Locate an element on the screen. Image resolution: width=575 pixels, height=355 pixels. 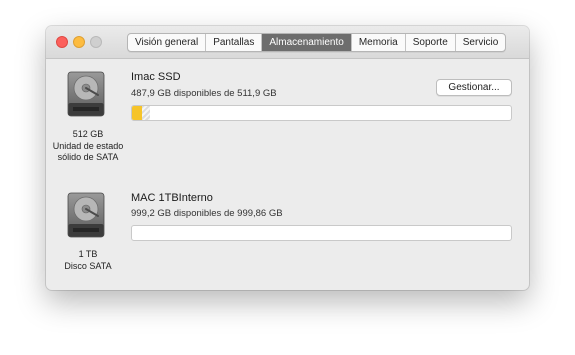
drive-1-caption: 512 GB Unidad de estado sólido de SATA is located at coordinates (92, 146).